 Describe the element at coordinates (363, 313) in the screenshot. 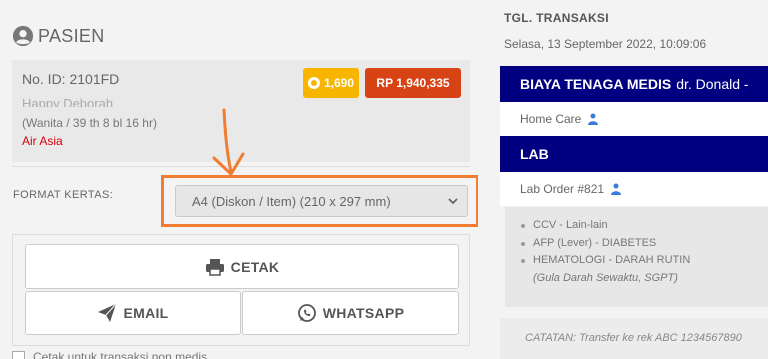

I see `whatsapp-button-label: WHATSAPP` at that location.